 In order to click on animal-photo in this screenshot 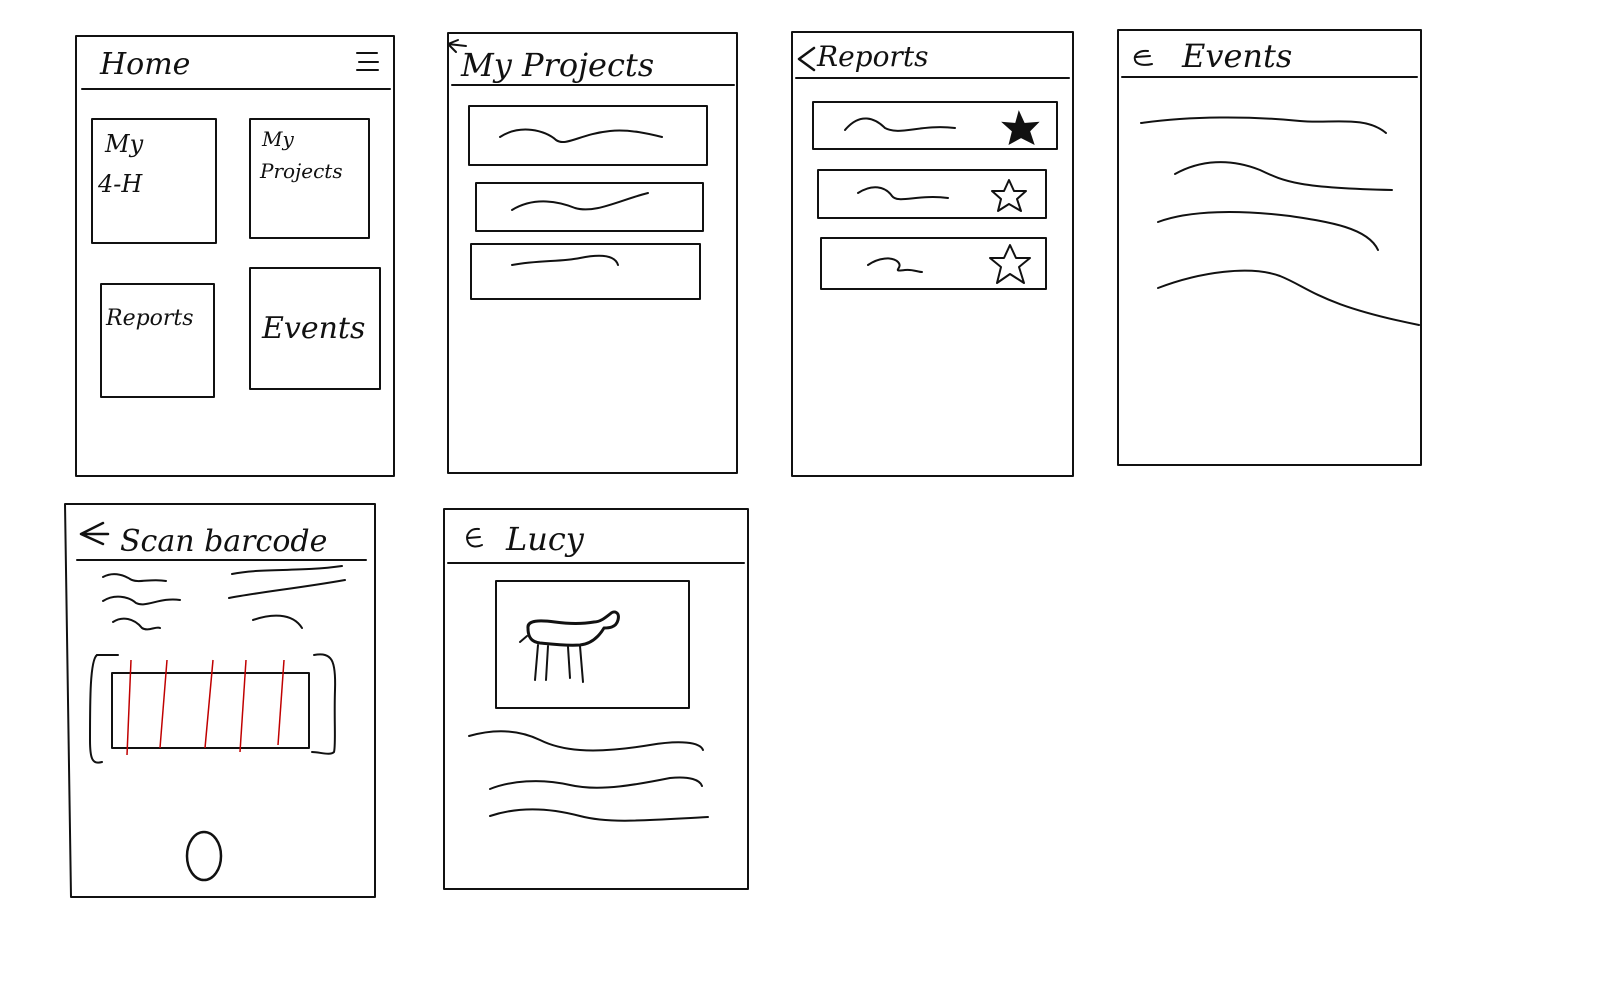, I will do `click(592, 644)`.